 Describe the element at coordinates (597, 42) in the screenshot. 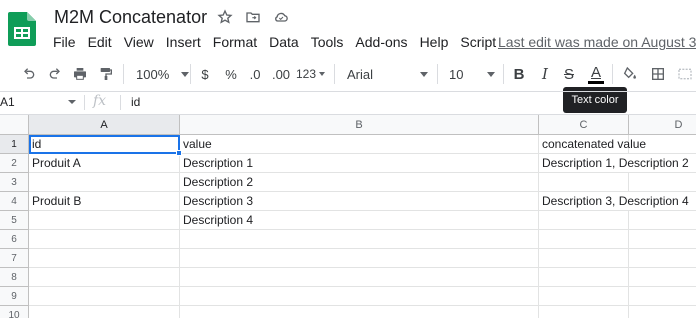

I see `last-edit-link: Last edit was made on August 3 by` at that location.